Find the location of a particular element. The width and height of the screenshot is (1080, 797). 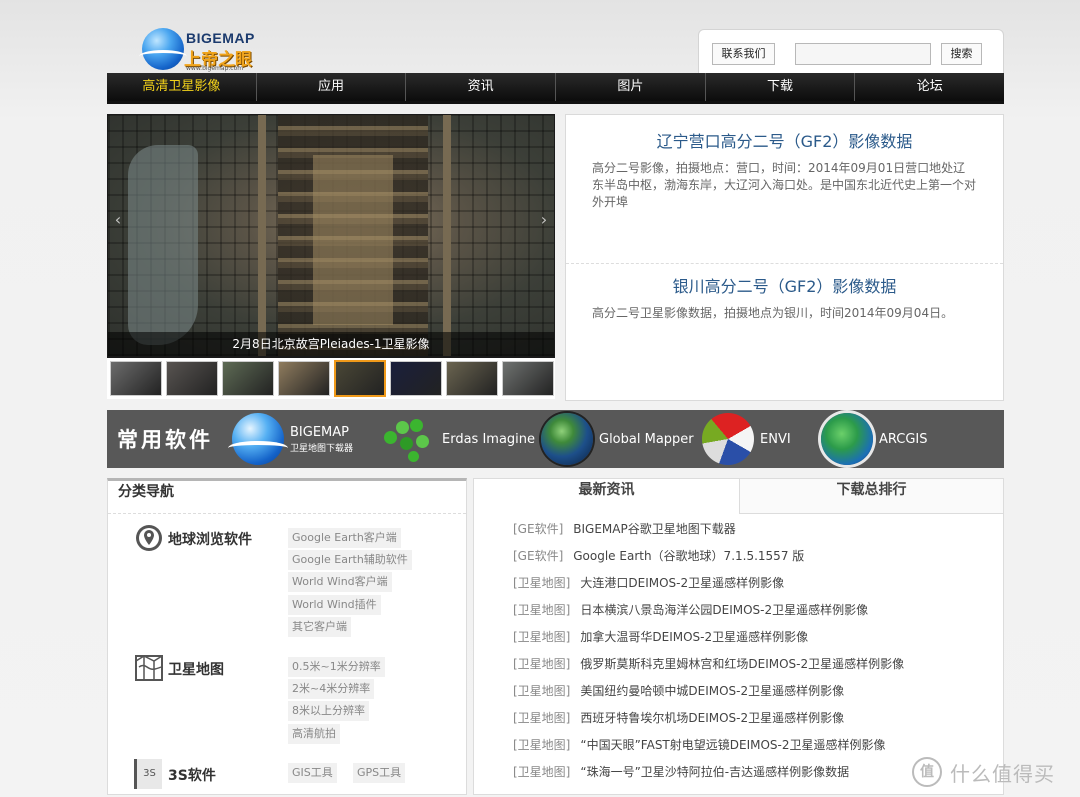

software-subtitle: 卫星地图下载器 is located at coordinates (322, 448).